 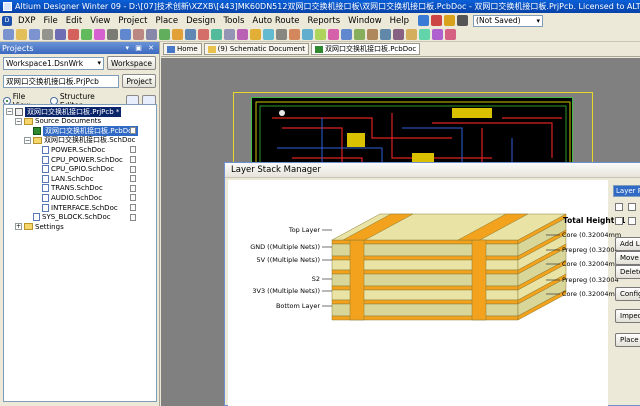 I want to click on panel-controls-icon: ▾ ▣ ✕, so click(x=141, y=48).